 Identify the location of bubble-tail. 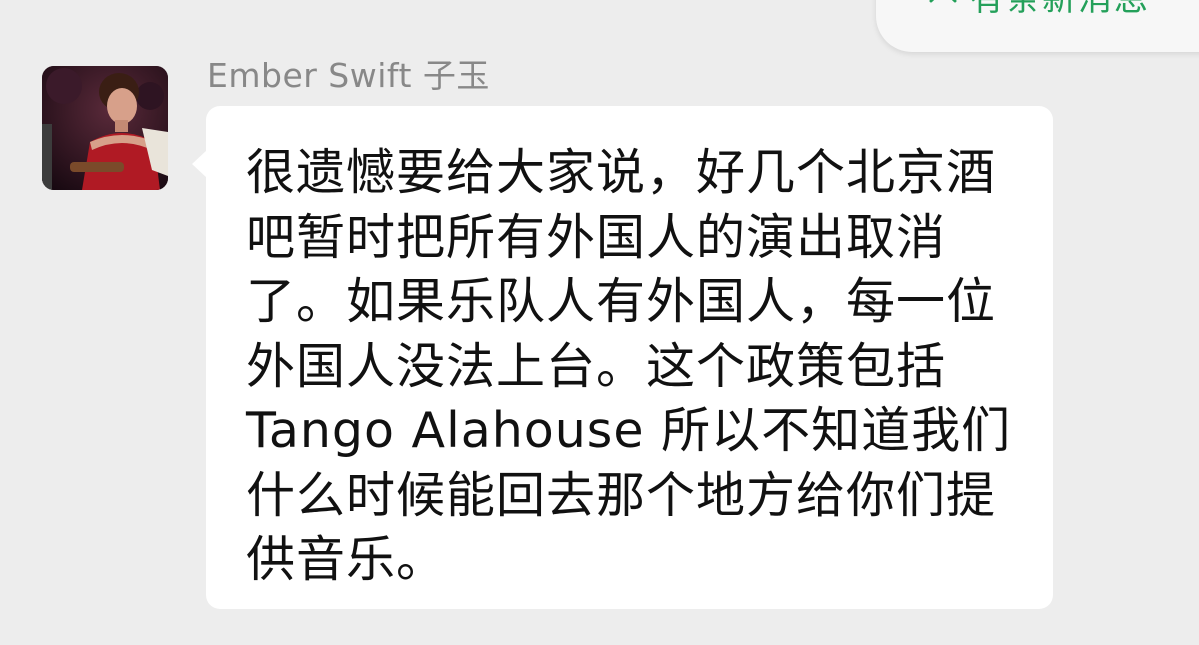
(199, 164).